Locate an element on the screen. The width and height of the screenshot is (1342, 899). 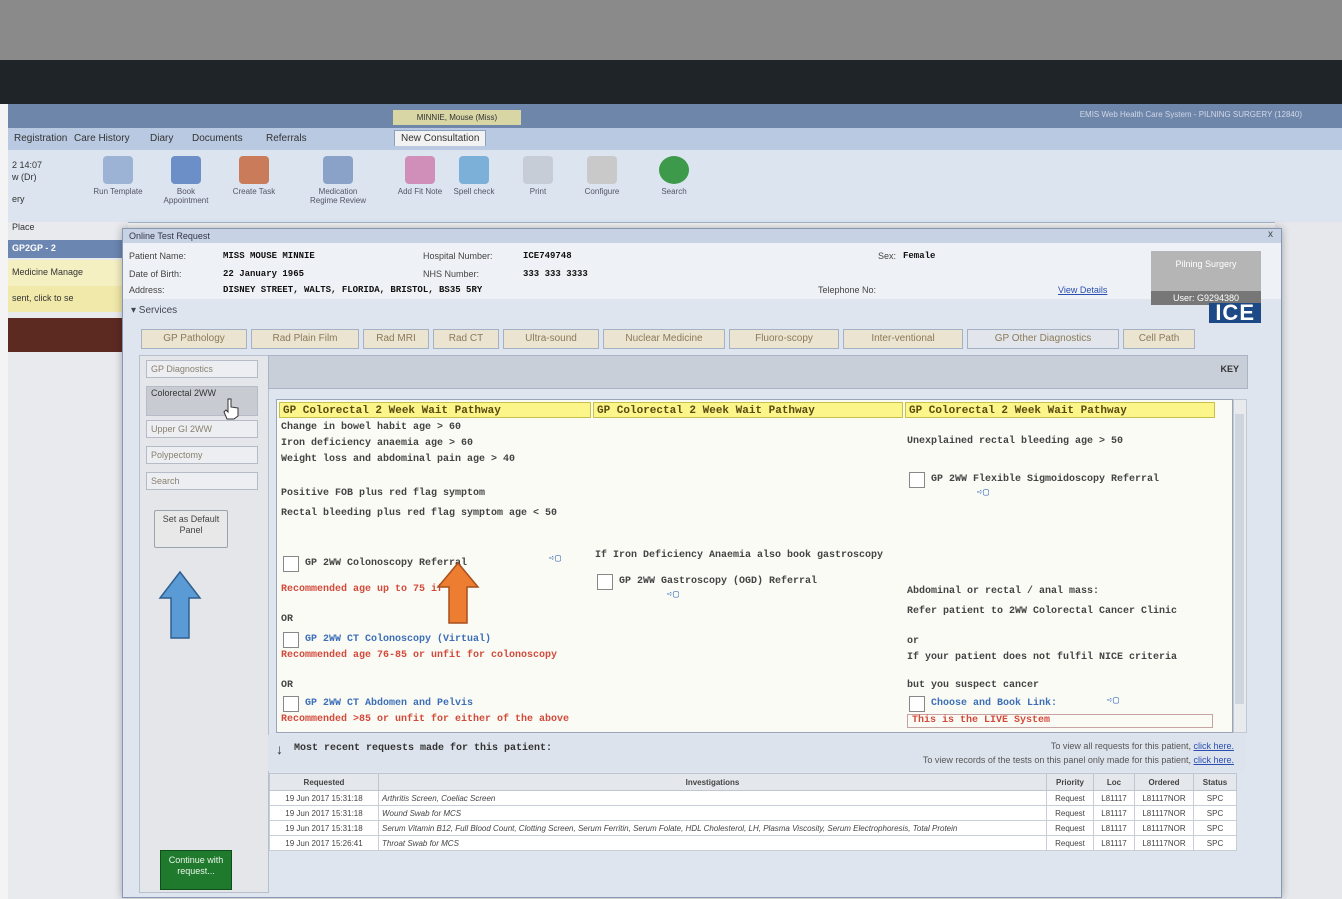
blue-up-arrow-icon is located at coordinates (180, 604).